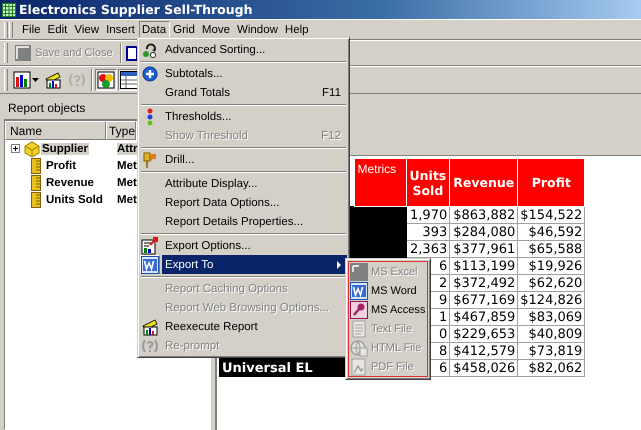 This screenshot has width=641, height=430. Describe the element at coordinates (484, 283) in the screenshot. I see `table-cell: $372,492` at that location.